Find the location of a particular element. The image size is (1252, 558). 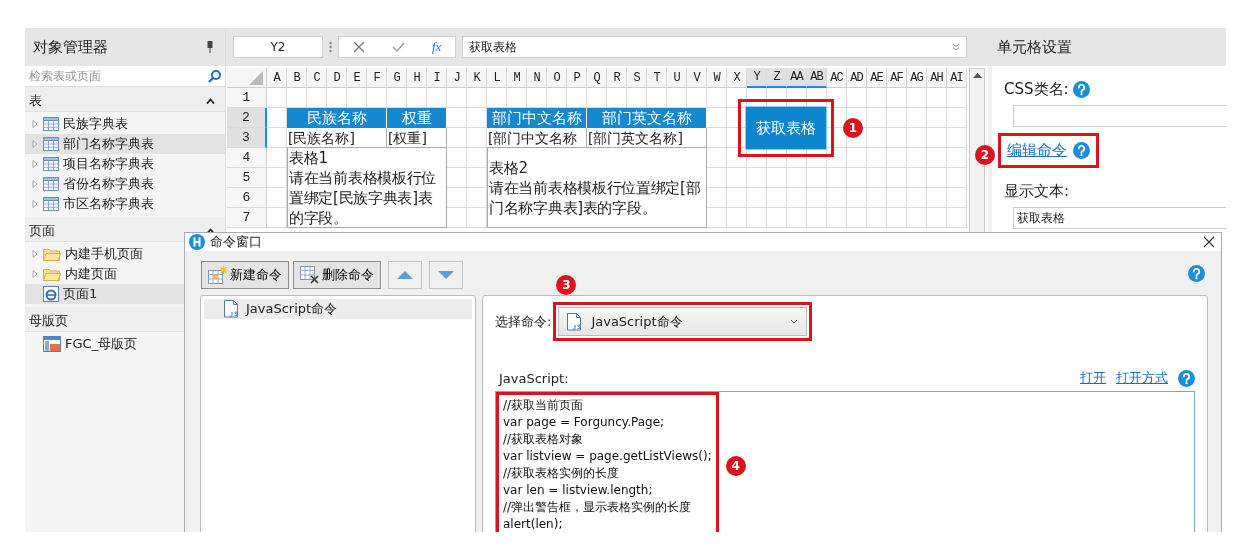

section-title: 母版页 is located at coordinates (48, 321).